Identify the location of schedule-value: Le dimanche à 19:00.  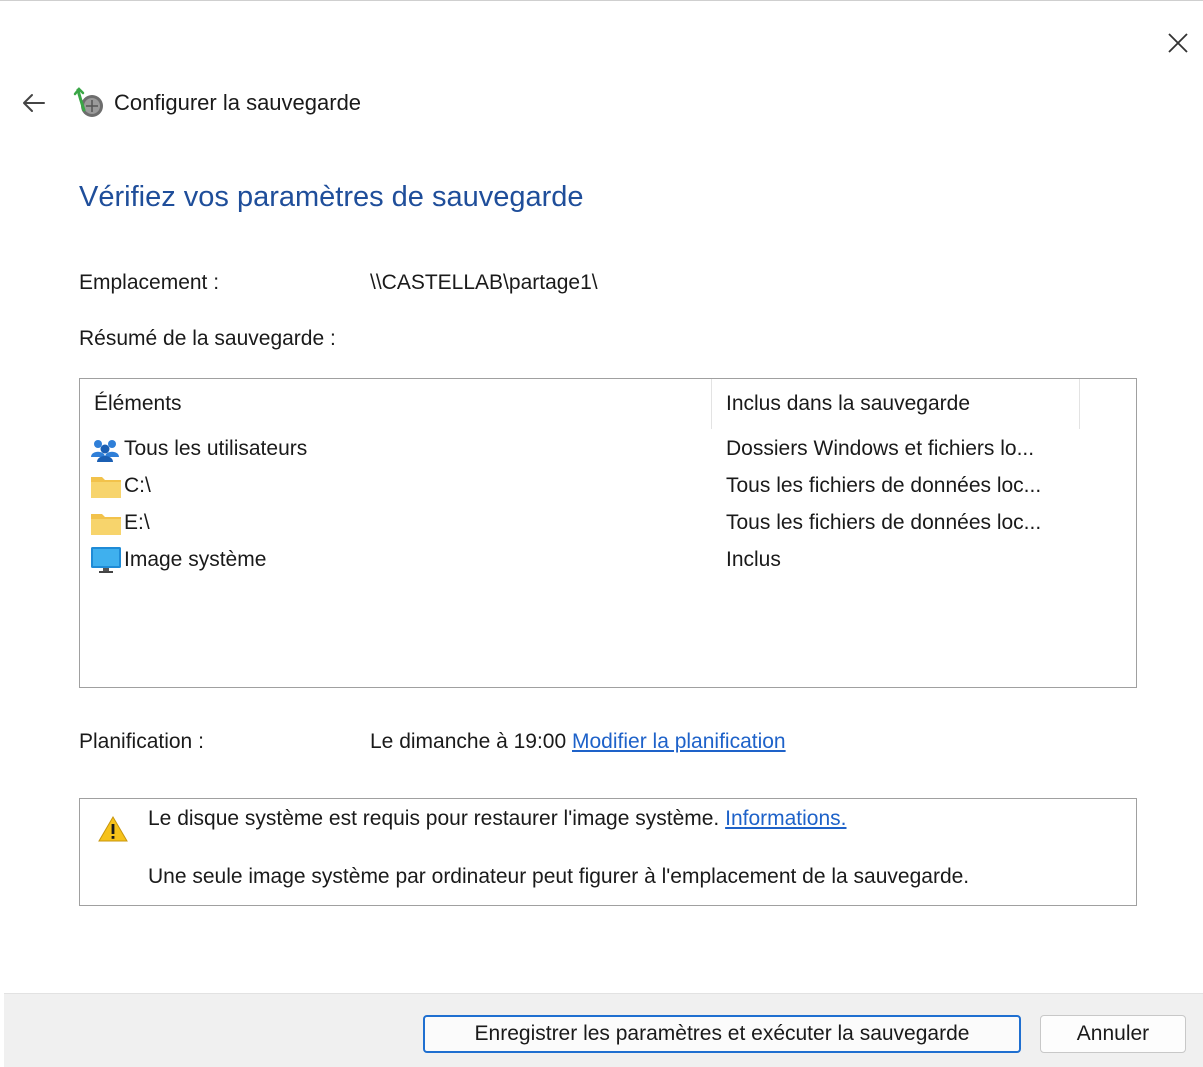
(468, 741).